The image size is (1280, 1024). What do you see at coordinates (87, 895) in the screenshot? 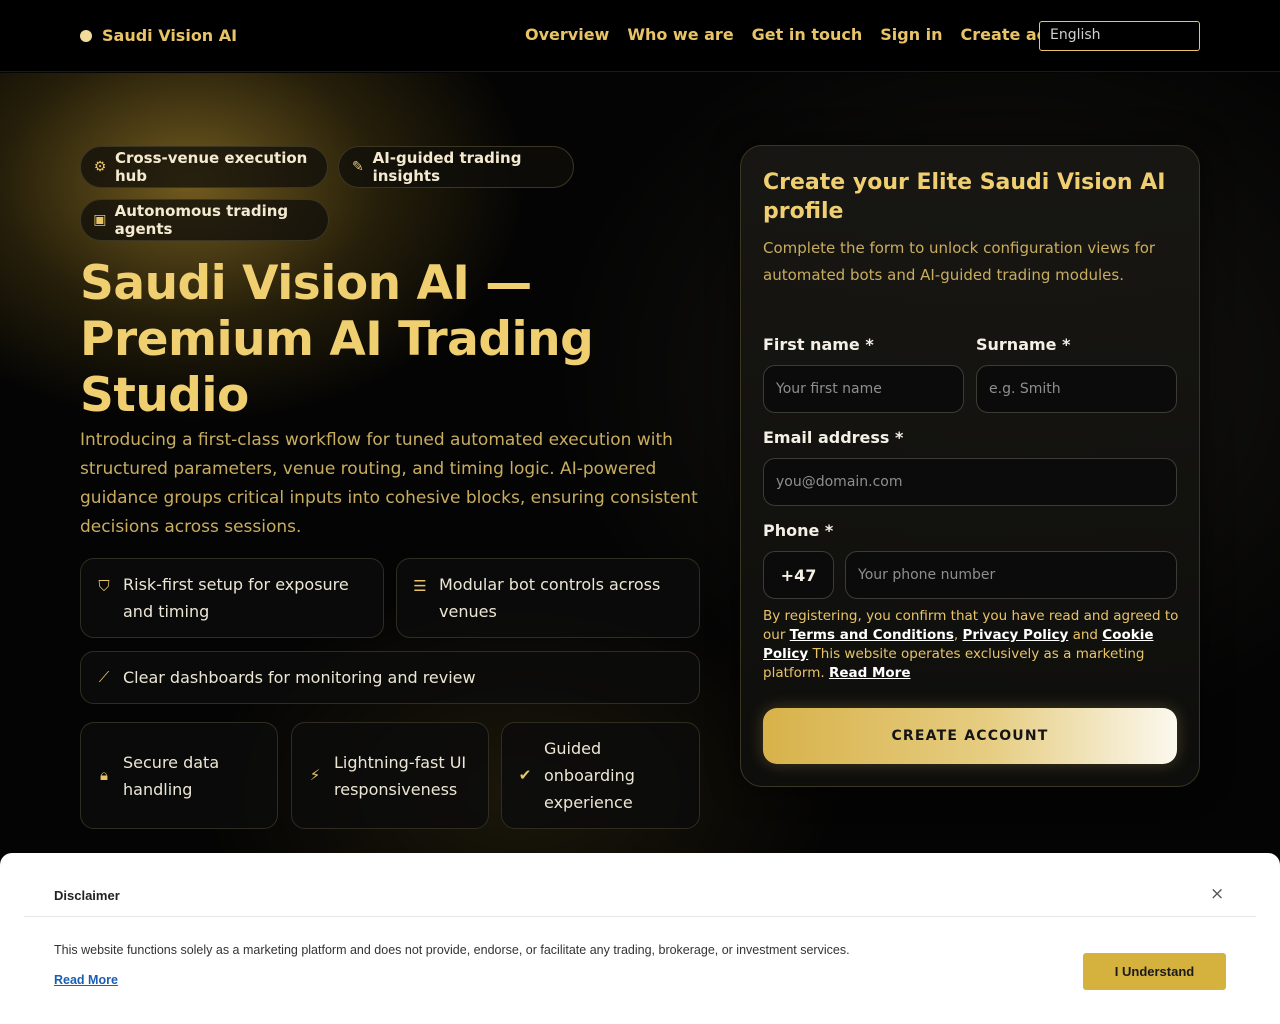
I see `disclaimer-title: Disclaimer` at bounding box center [87, 895].